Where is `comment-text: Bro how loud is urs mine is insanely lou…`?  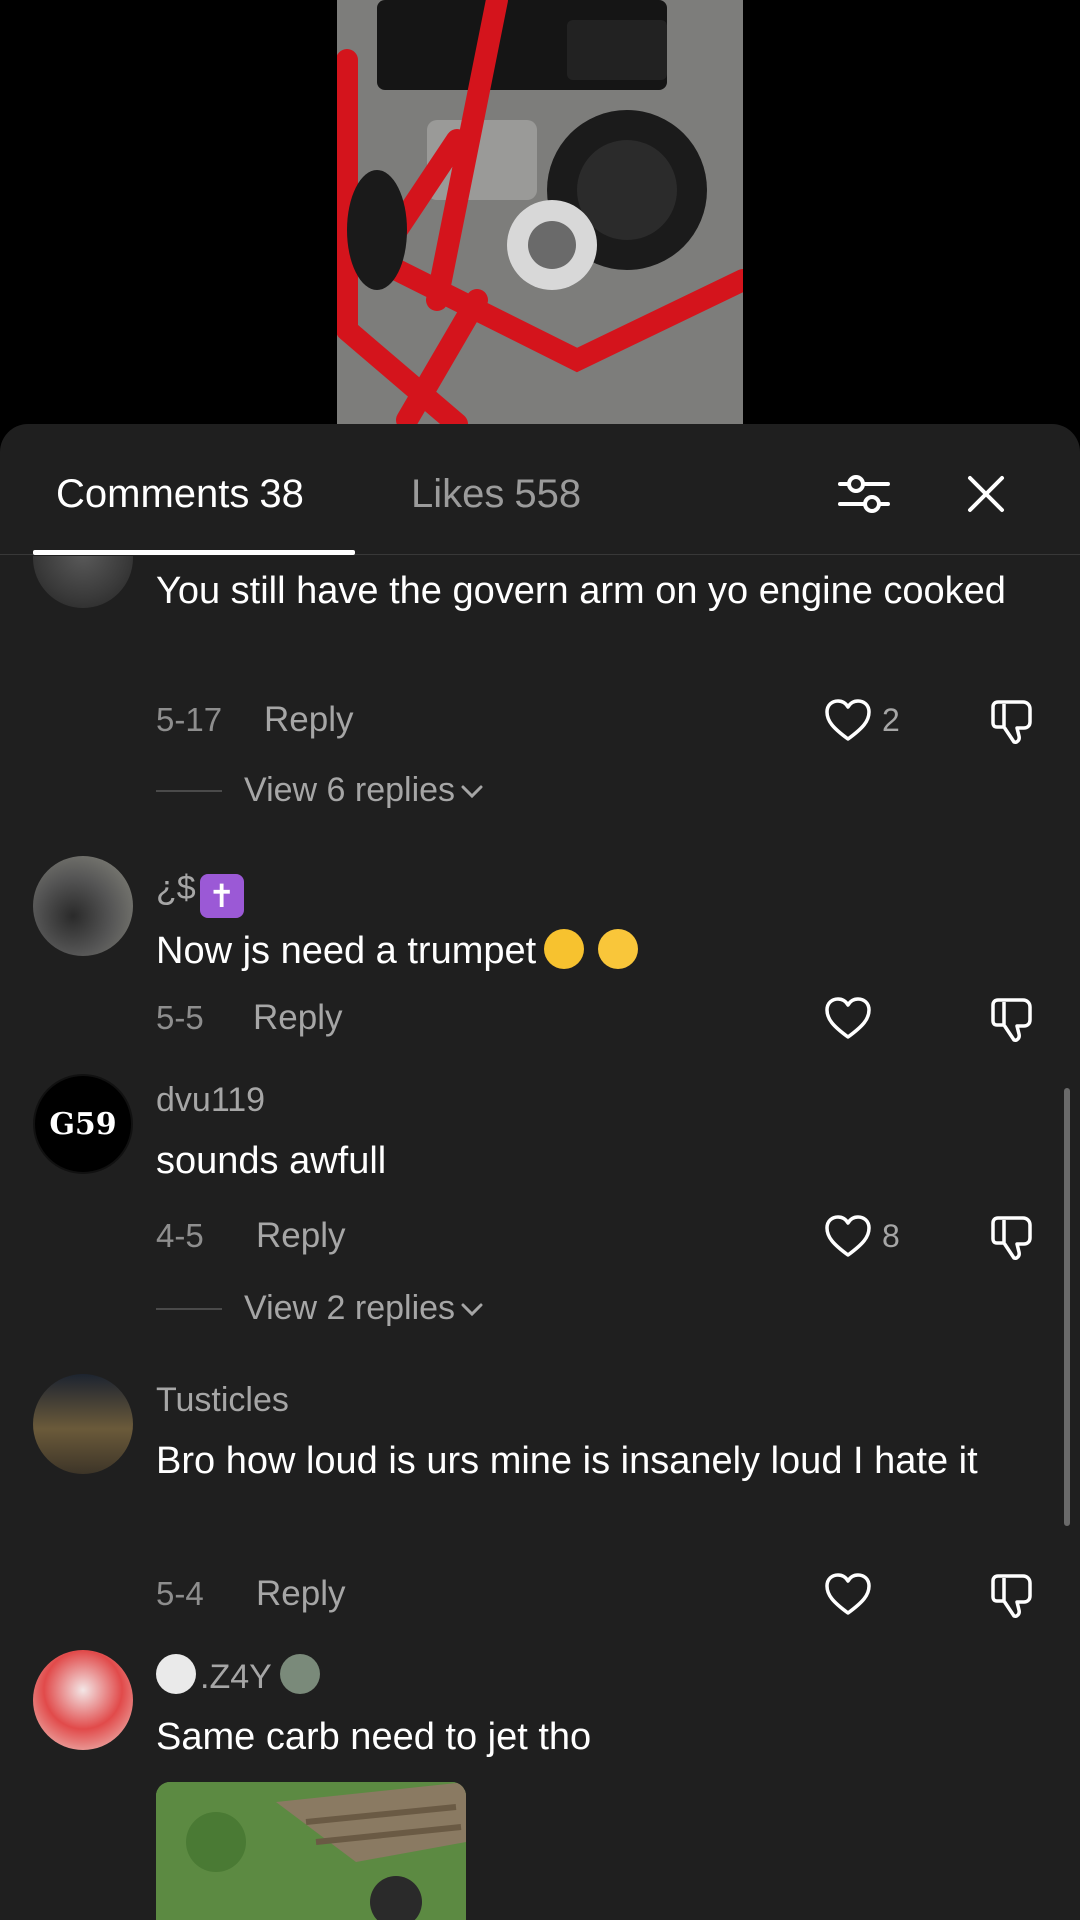
comment-text: Bro how loud is urs mine is insanely lou… is located at coordinates (567, 1461).